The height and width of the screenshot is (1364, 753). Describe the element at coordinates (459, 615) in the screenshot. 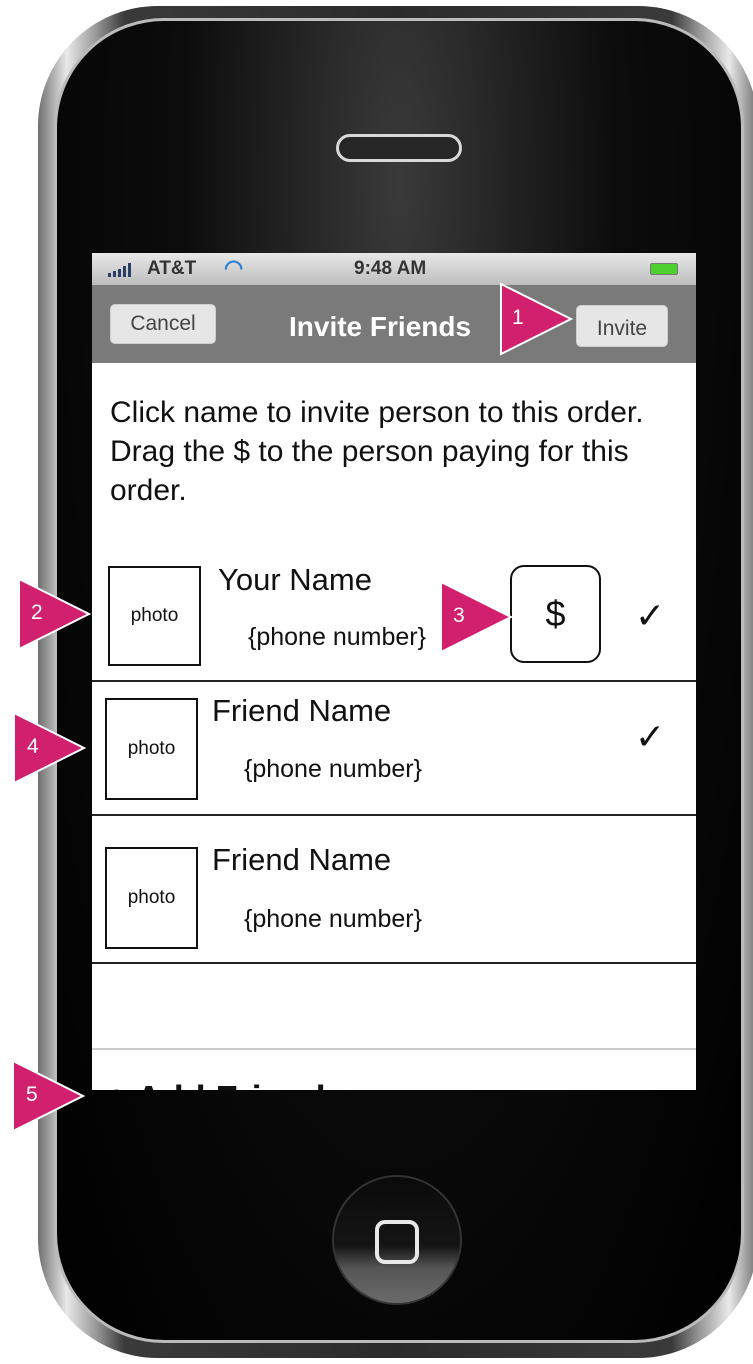

I see `annotation-label-3: 3` at that location.